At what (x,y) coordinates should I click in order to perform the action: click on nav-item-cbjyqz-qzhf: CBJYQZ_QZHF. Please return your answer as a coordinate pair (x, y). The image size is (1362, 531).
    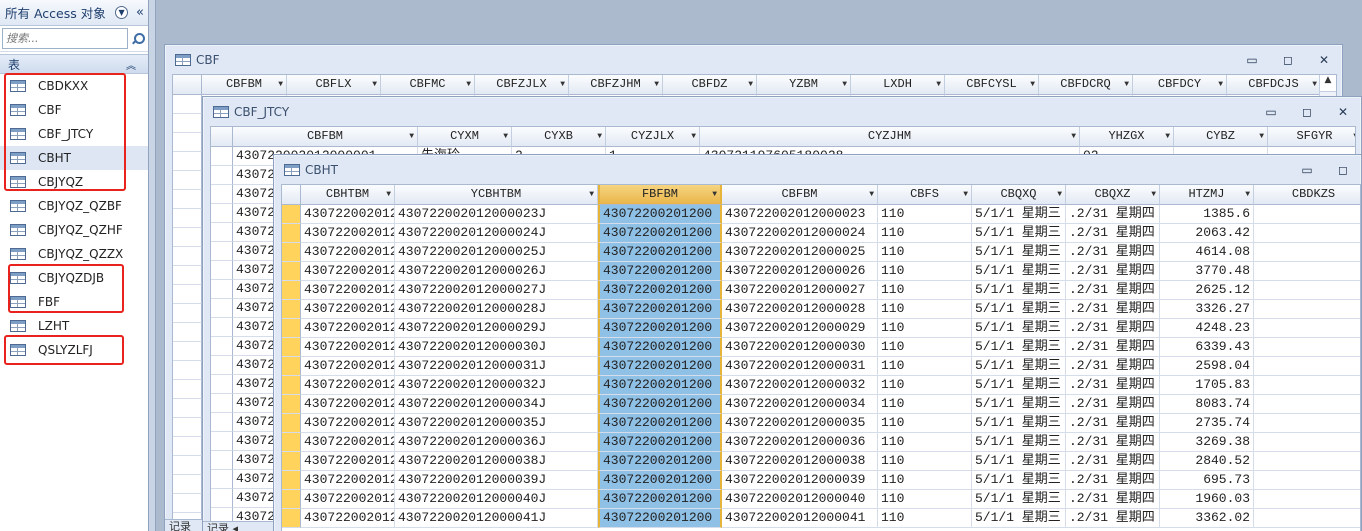
    Looking at the image, I should click on (74, 230).